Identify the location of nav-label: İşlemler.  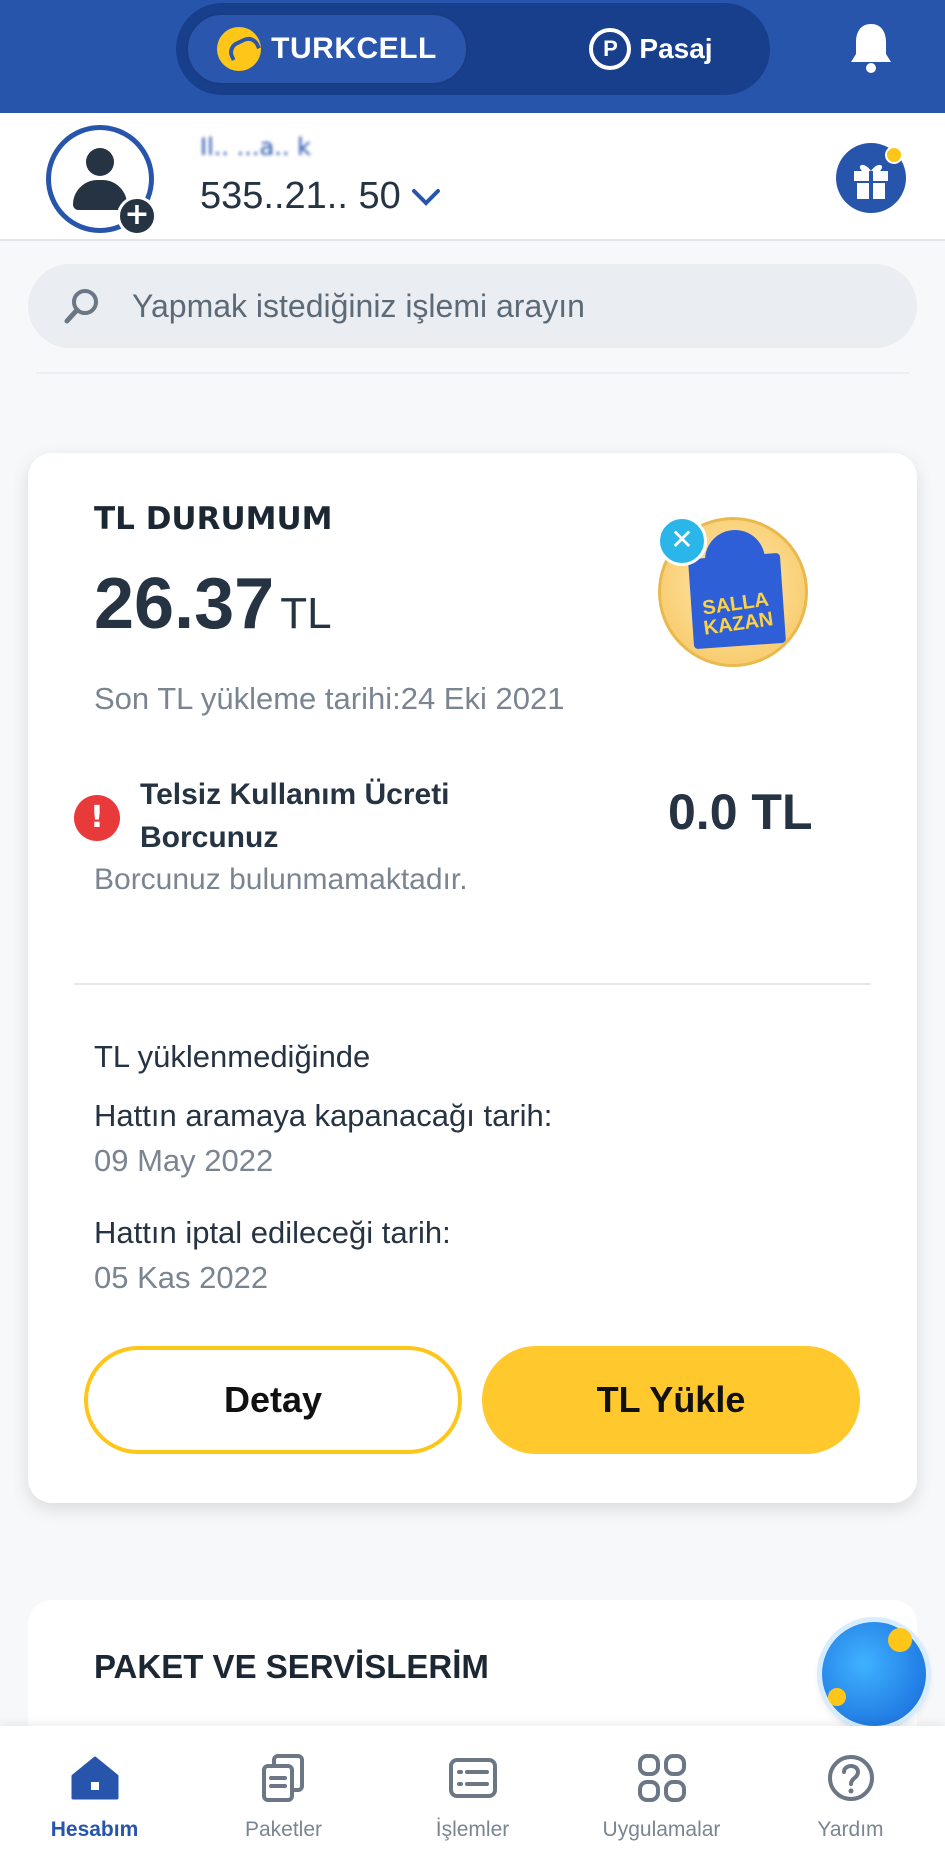
(472, 1829).